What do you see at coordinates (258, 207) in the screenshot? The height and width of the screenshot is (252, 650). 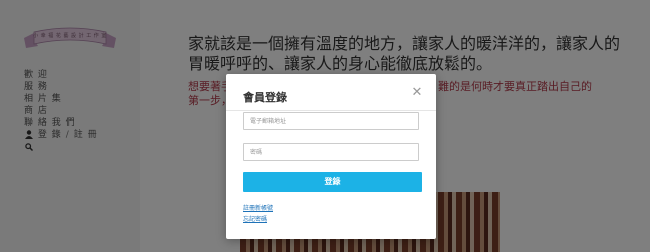 I see `register-link: 註冊新帳號` at bounding box center [258, 207].